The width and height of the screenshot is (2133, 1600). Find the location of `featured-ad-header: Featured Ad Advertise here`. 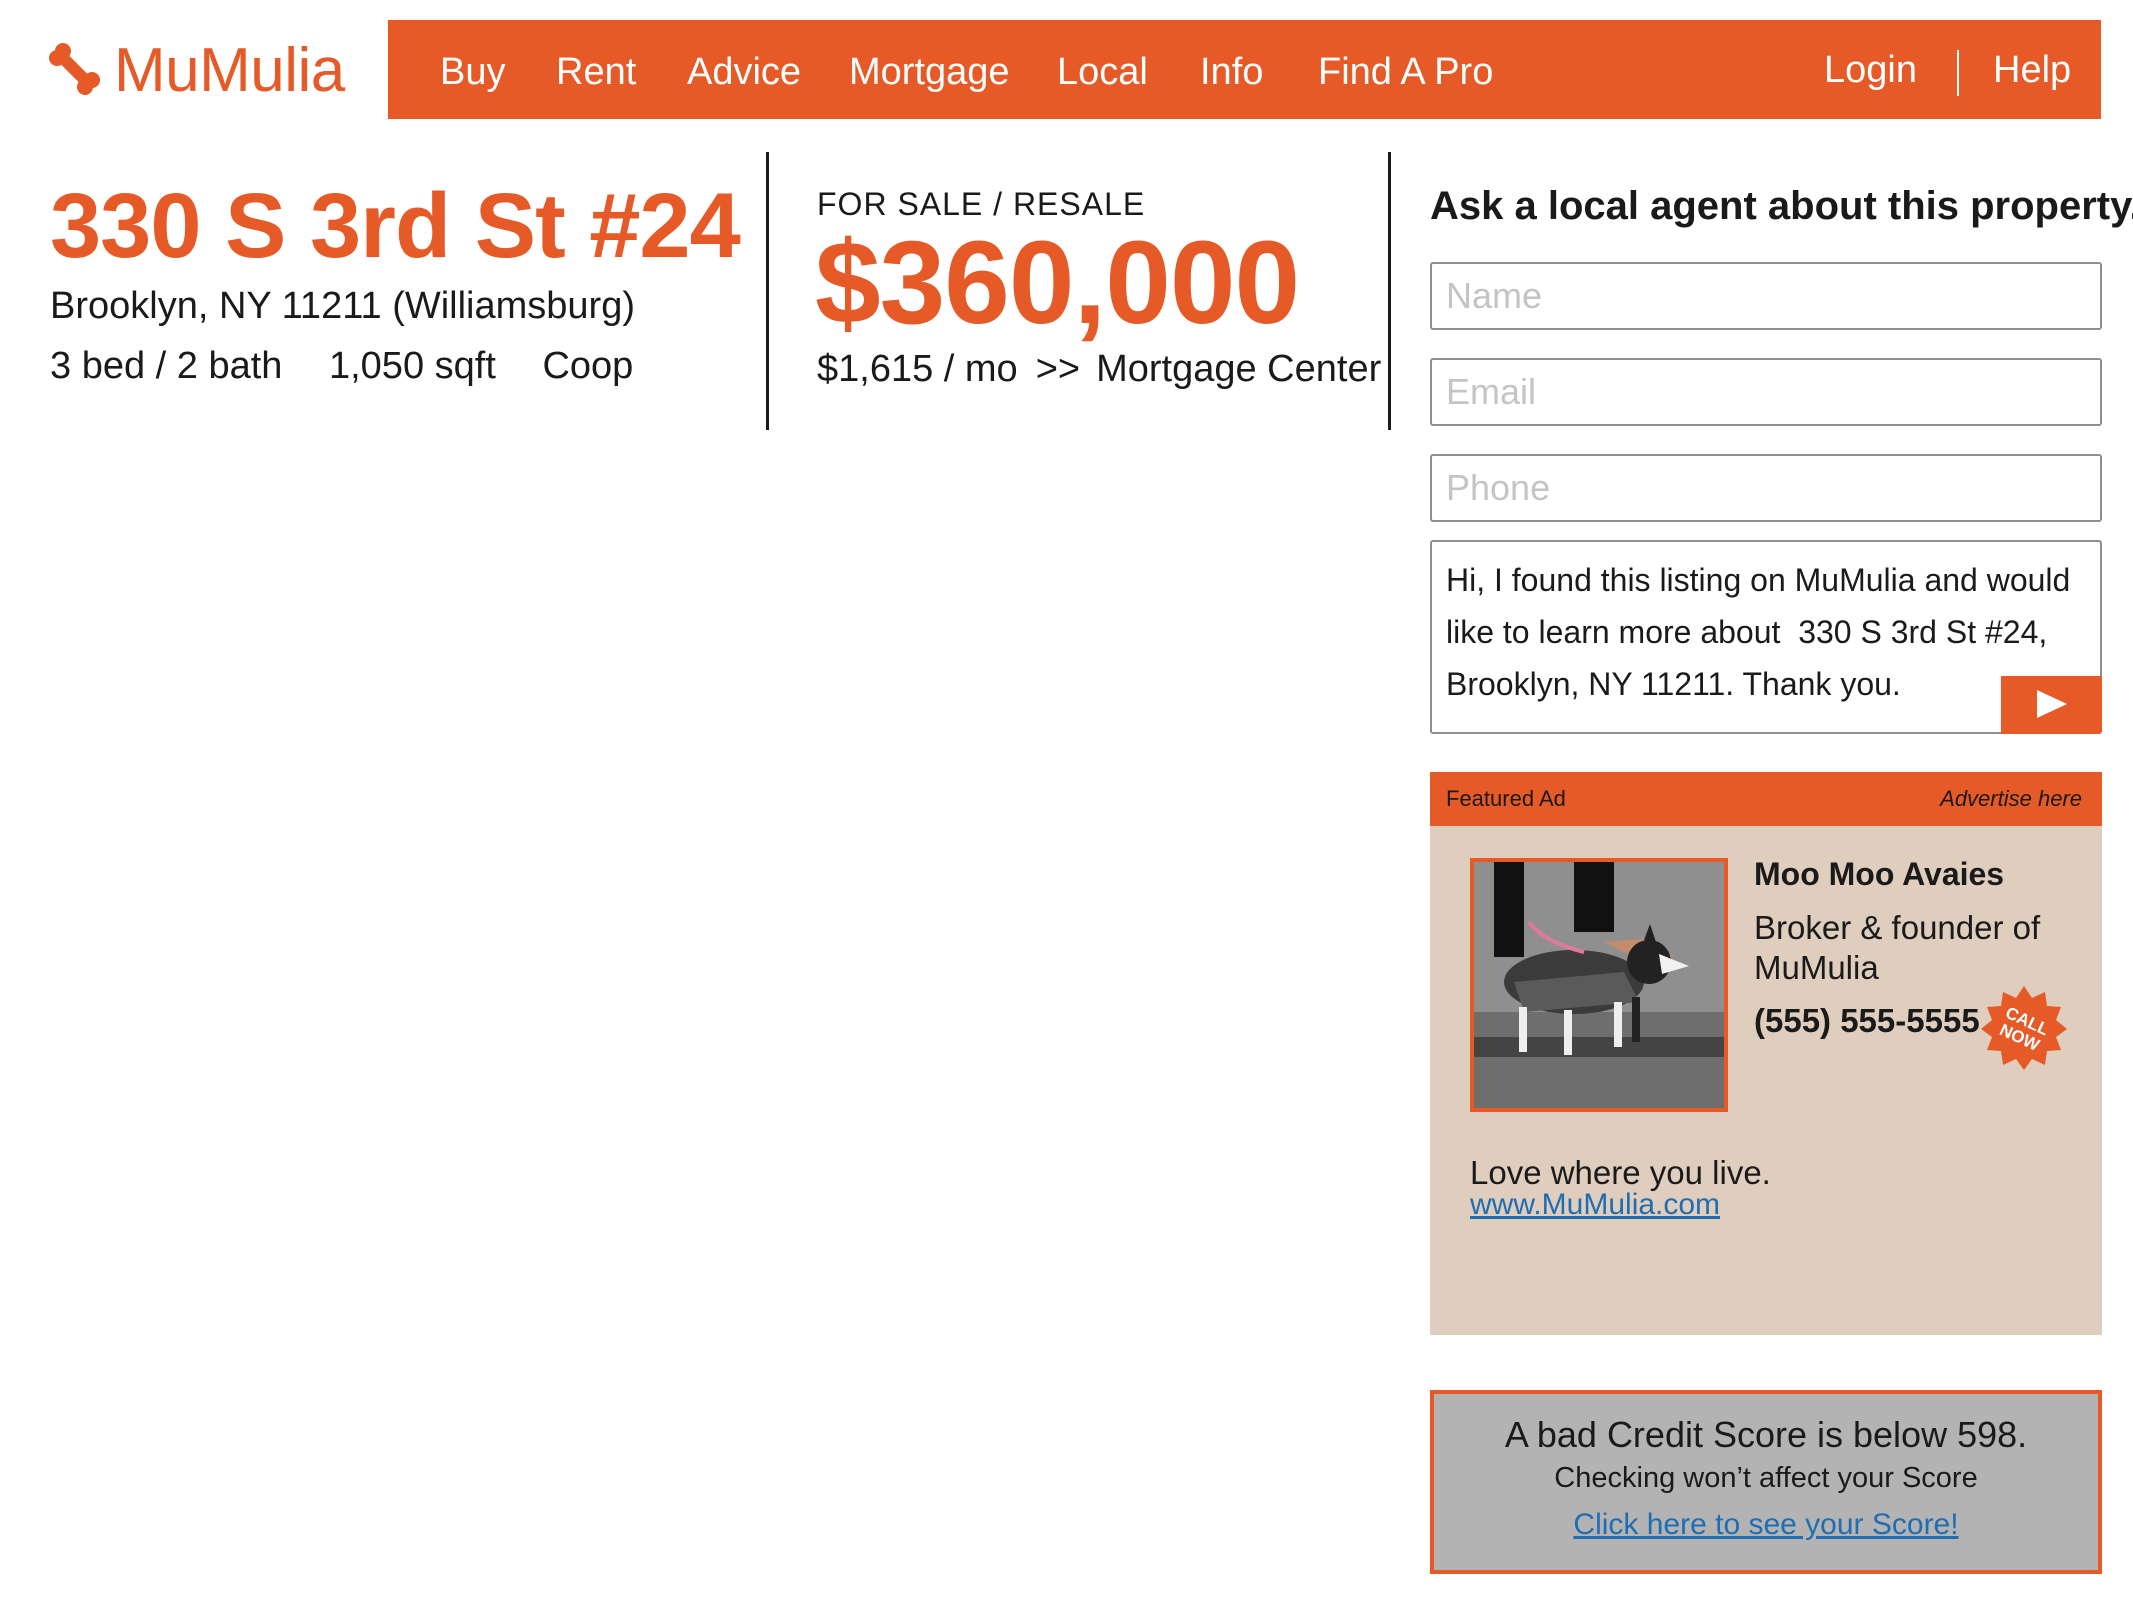

featured-ad-header: Featured Ad Advertise here is located at coordinates (1766, 799).